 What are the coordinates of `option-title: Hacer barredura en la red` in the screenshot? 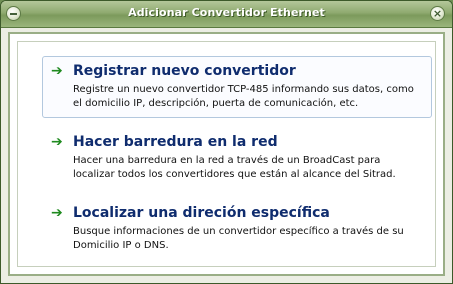 It's located at (175, 142).